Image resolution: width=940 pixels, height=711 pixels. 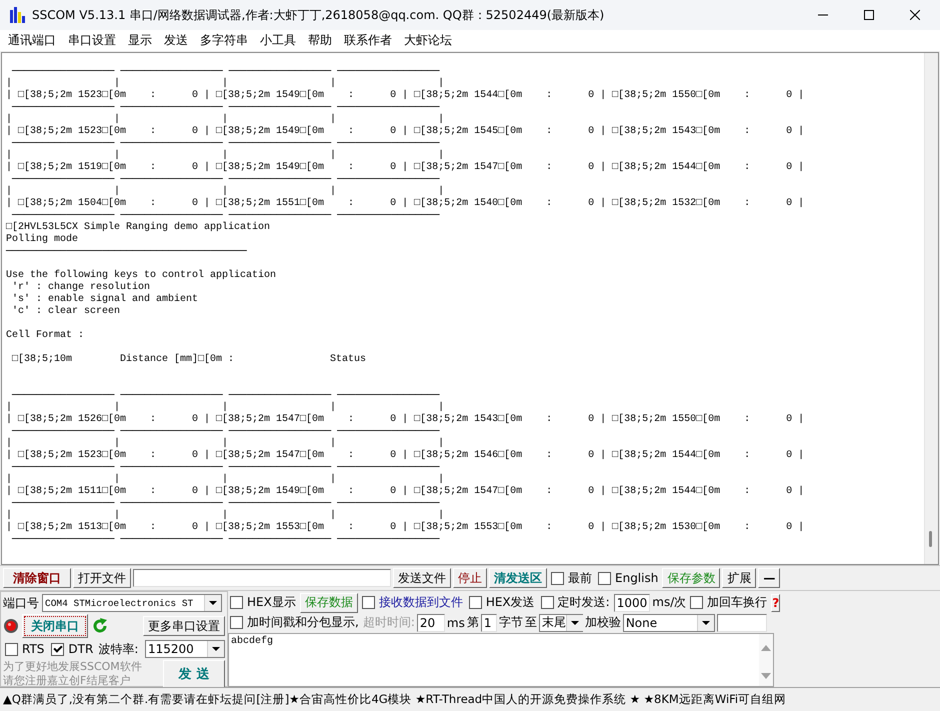 What do you see at coordinates (37, 578) in the screenshot?
I see `clear-window-button: 清除窗口` at bounding box center [37, 578].